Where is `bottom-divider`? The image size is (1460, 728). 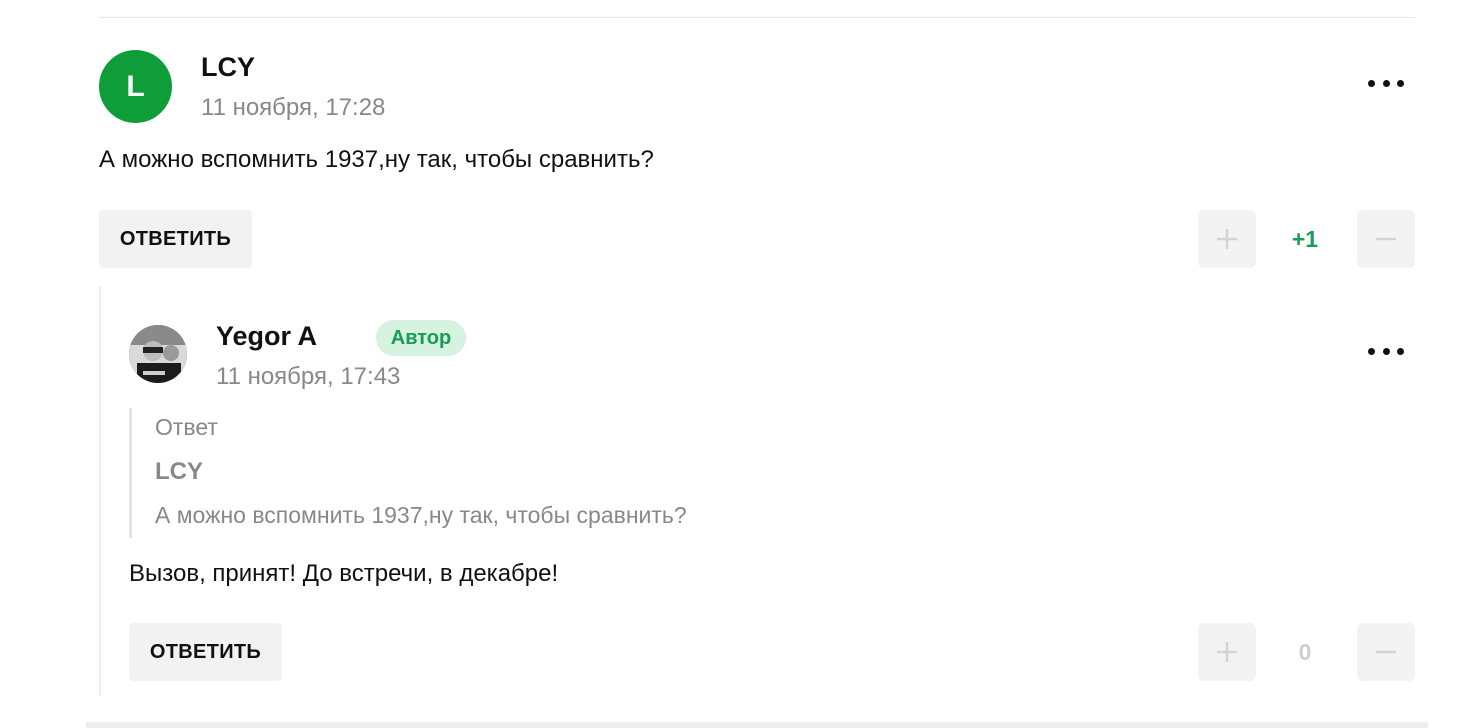 bottom-divider is located at coordinates (757, 725).